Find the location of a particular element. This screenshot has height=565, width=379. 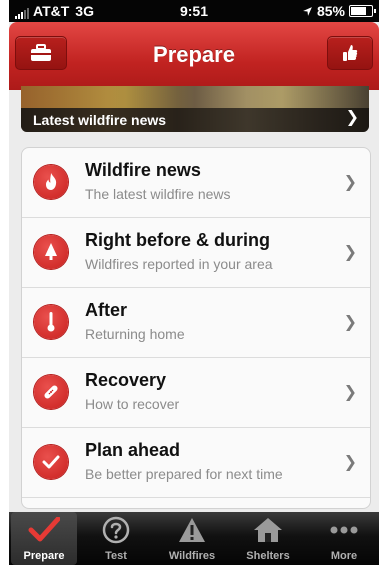

latest-news-banner: Latest wildfire news ❯ is located at coordinates (195, 109).